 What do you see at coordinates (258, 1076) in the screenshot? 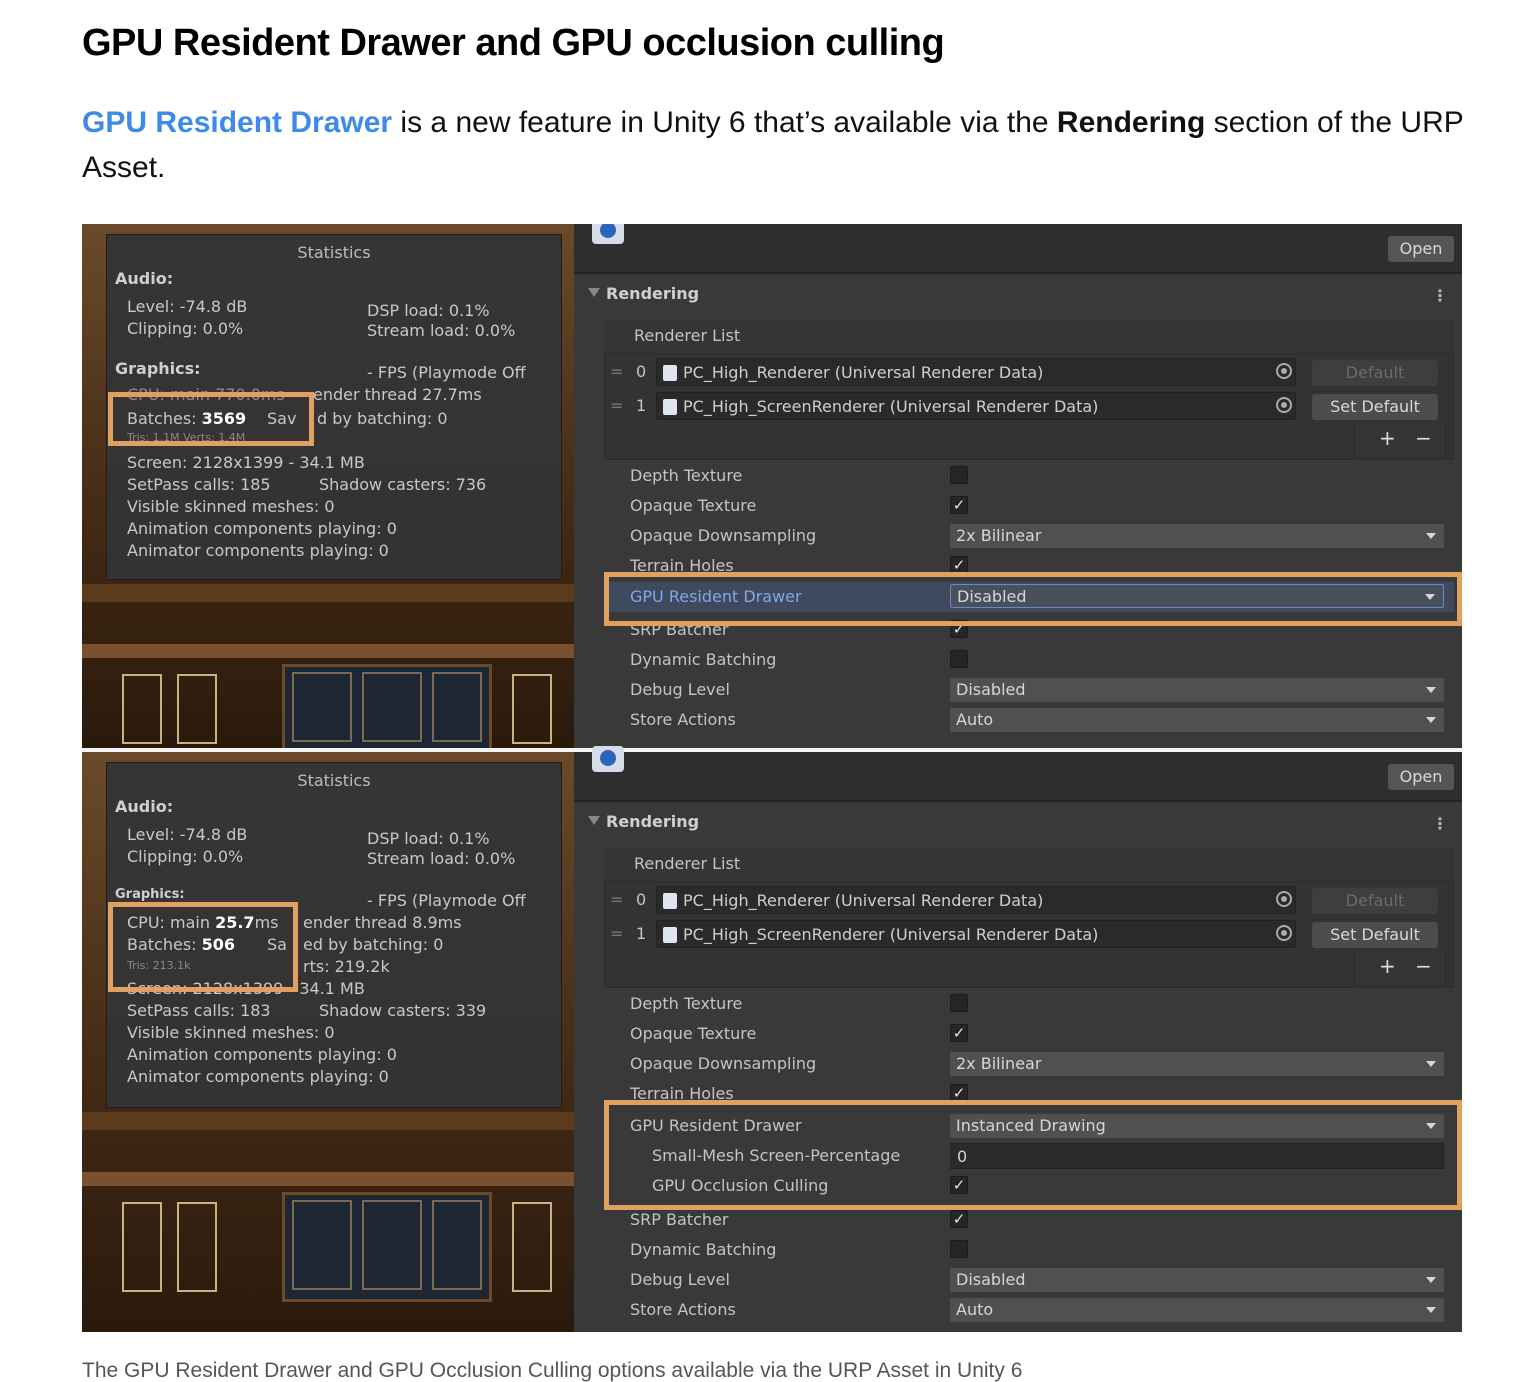
I see `animator-components-text: Animator components playing: 0` at bounding box center [258, 1076].